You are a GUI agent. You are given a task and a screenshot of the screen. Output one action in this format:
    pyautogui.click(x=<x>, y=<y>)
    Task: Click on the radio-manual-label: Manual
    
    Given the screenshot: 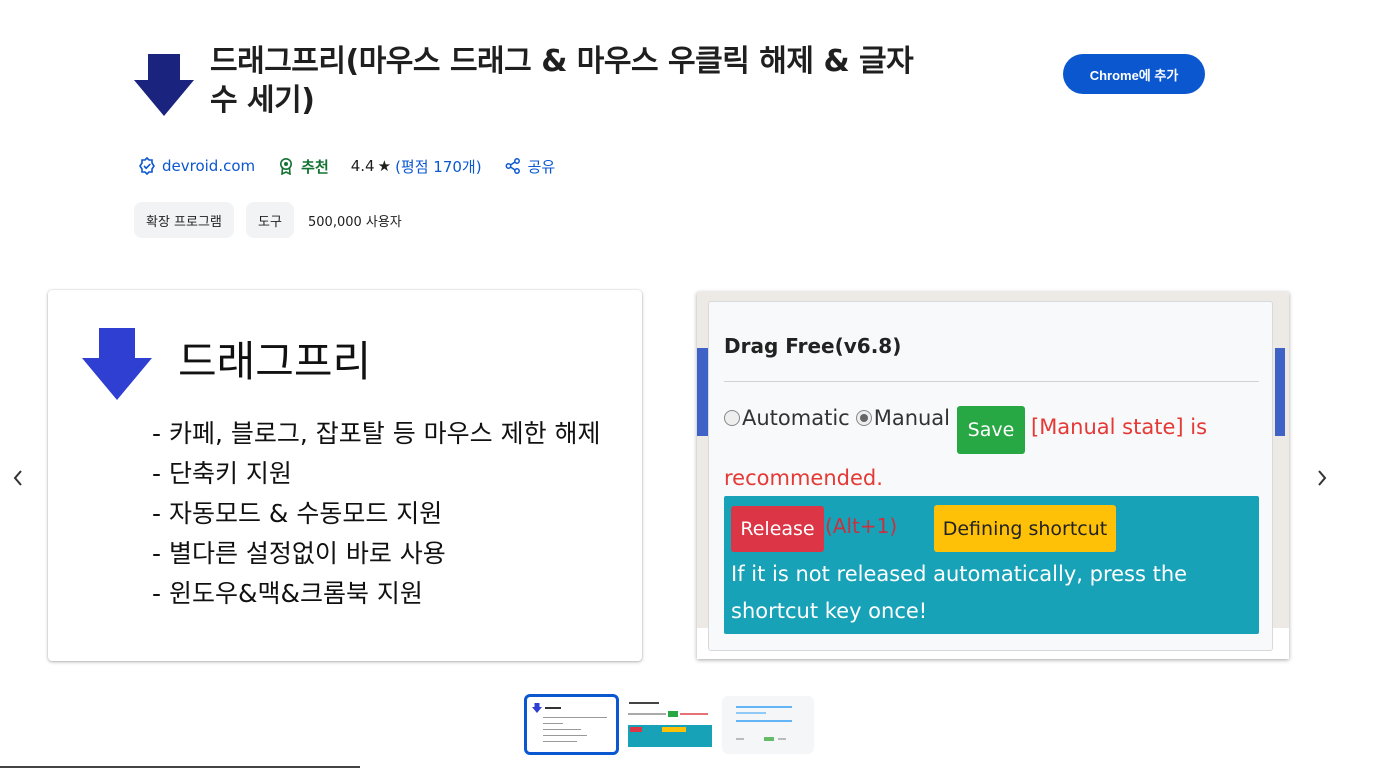 What is the action you would take?
    pyautogui.click(x=912, y=418)
    